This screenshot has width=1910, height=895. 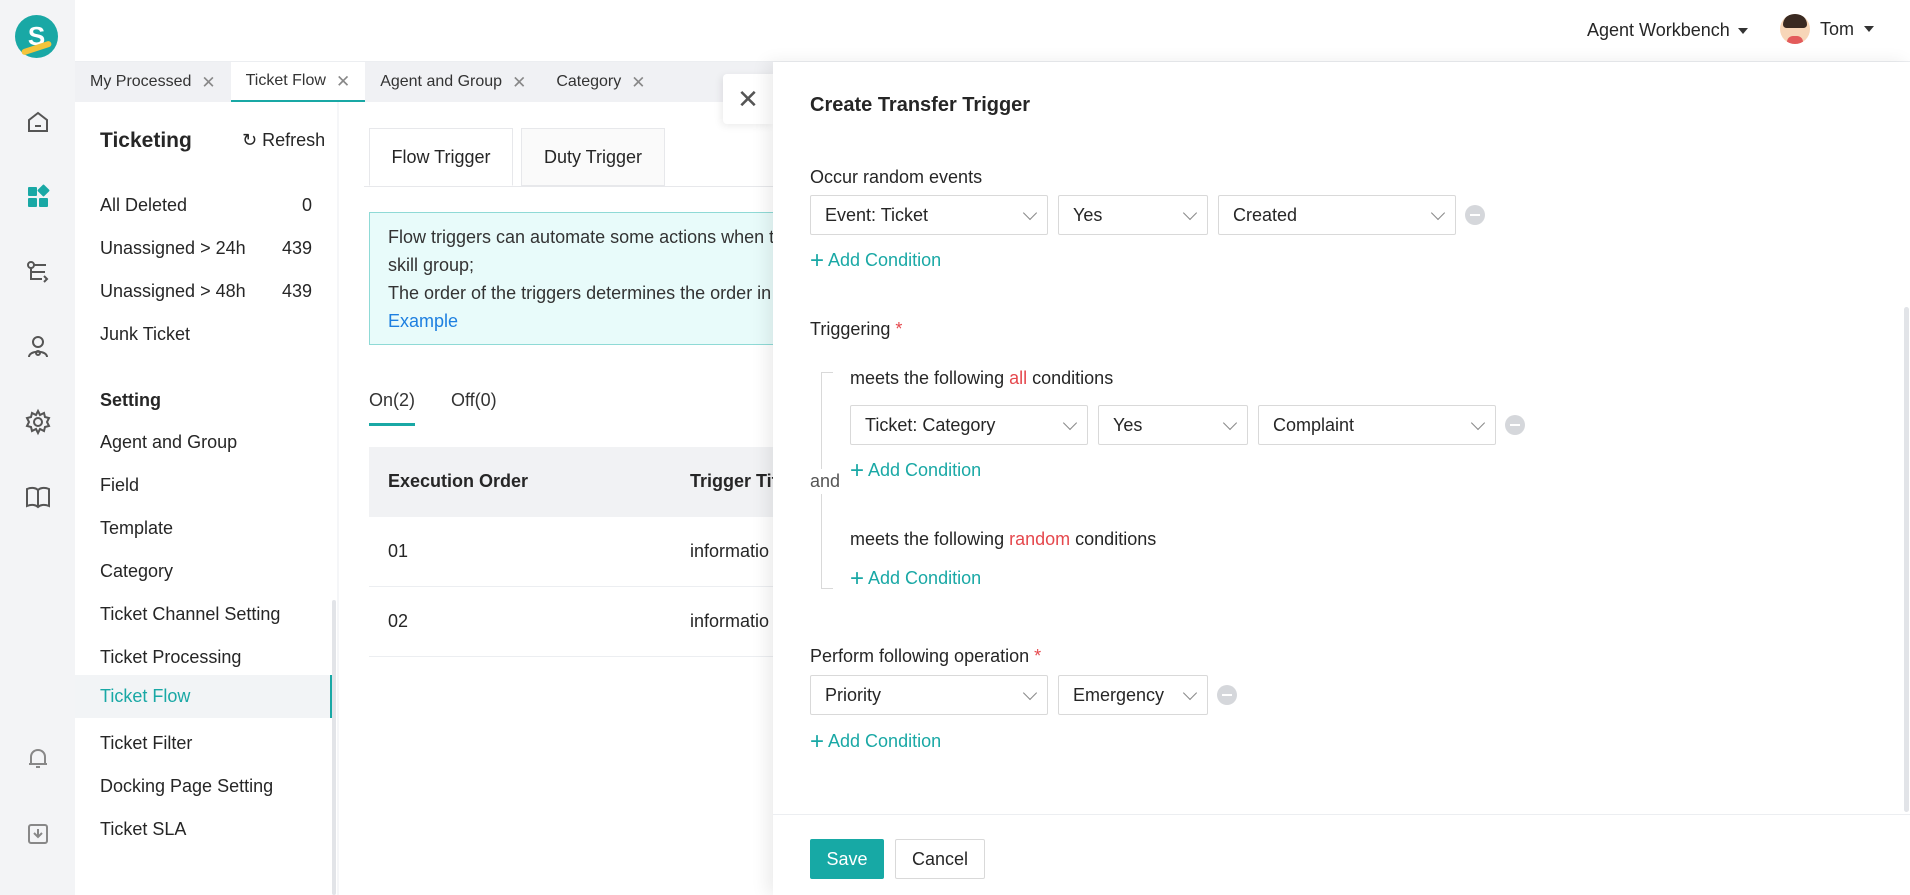 I want to click on refresh-button: ↻ Refresh, so click(x=283, y=140).